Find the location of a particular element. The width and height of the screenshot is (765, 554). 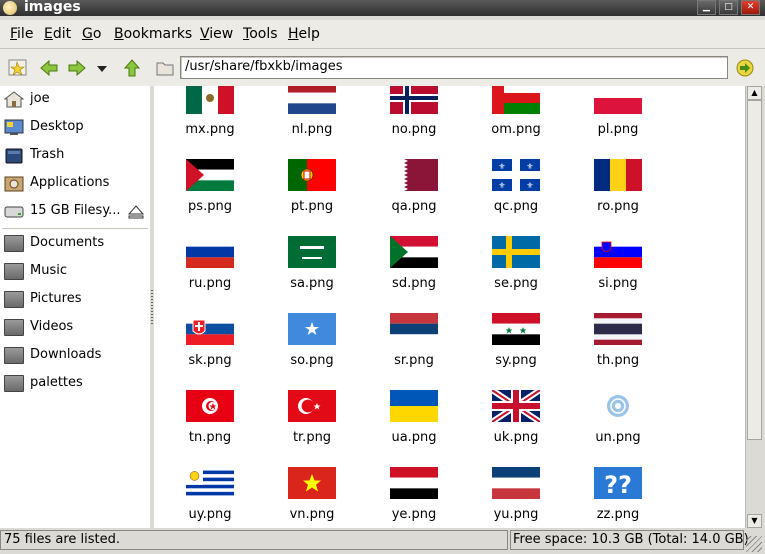

file-name: tr.png is located at coordinates (312, 437).